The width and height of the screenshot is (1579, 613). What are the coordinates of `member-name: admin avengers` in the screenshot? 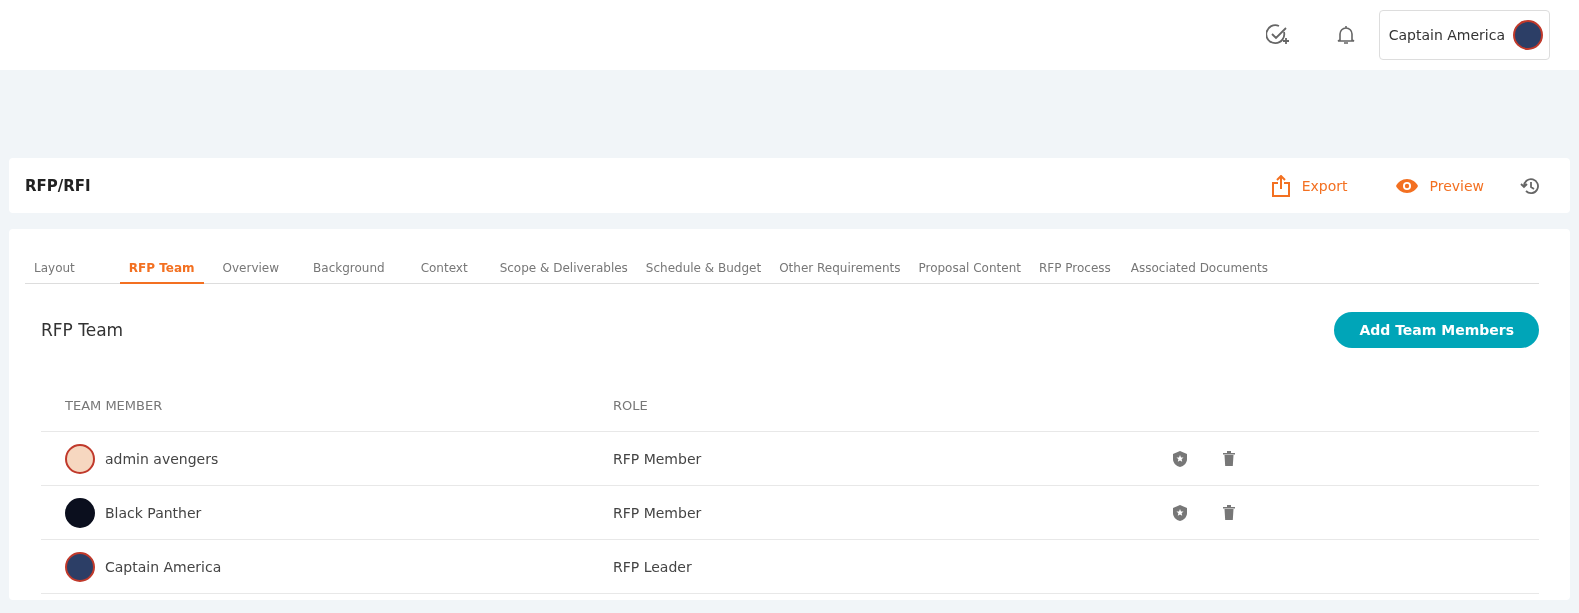 It's located at (162, 458).